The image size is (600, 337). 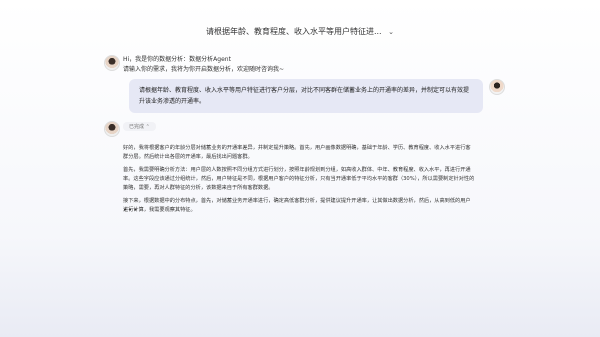 What do you see at coordinates (497, 87) in the screenshot?
I see `user-avatar` at bounding box center [497, 87].